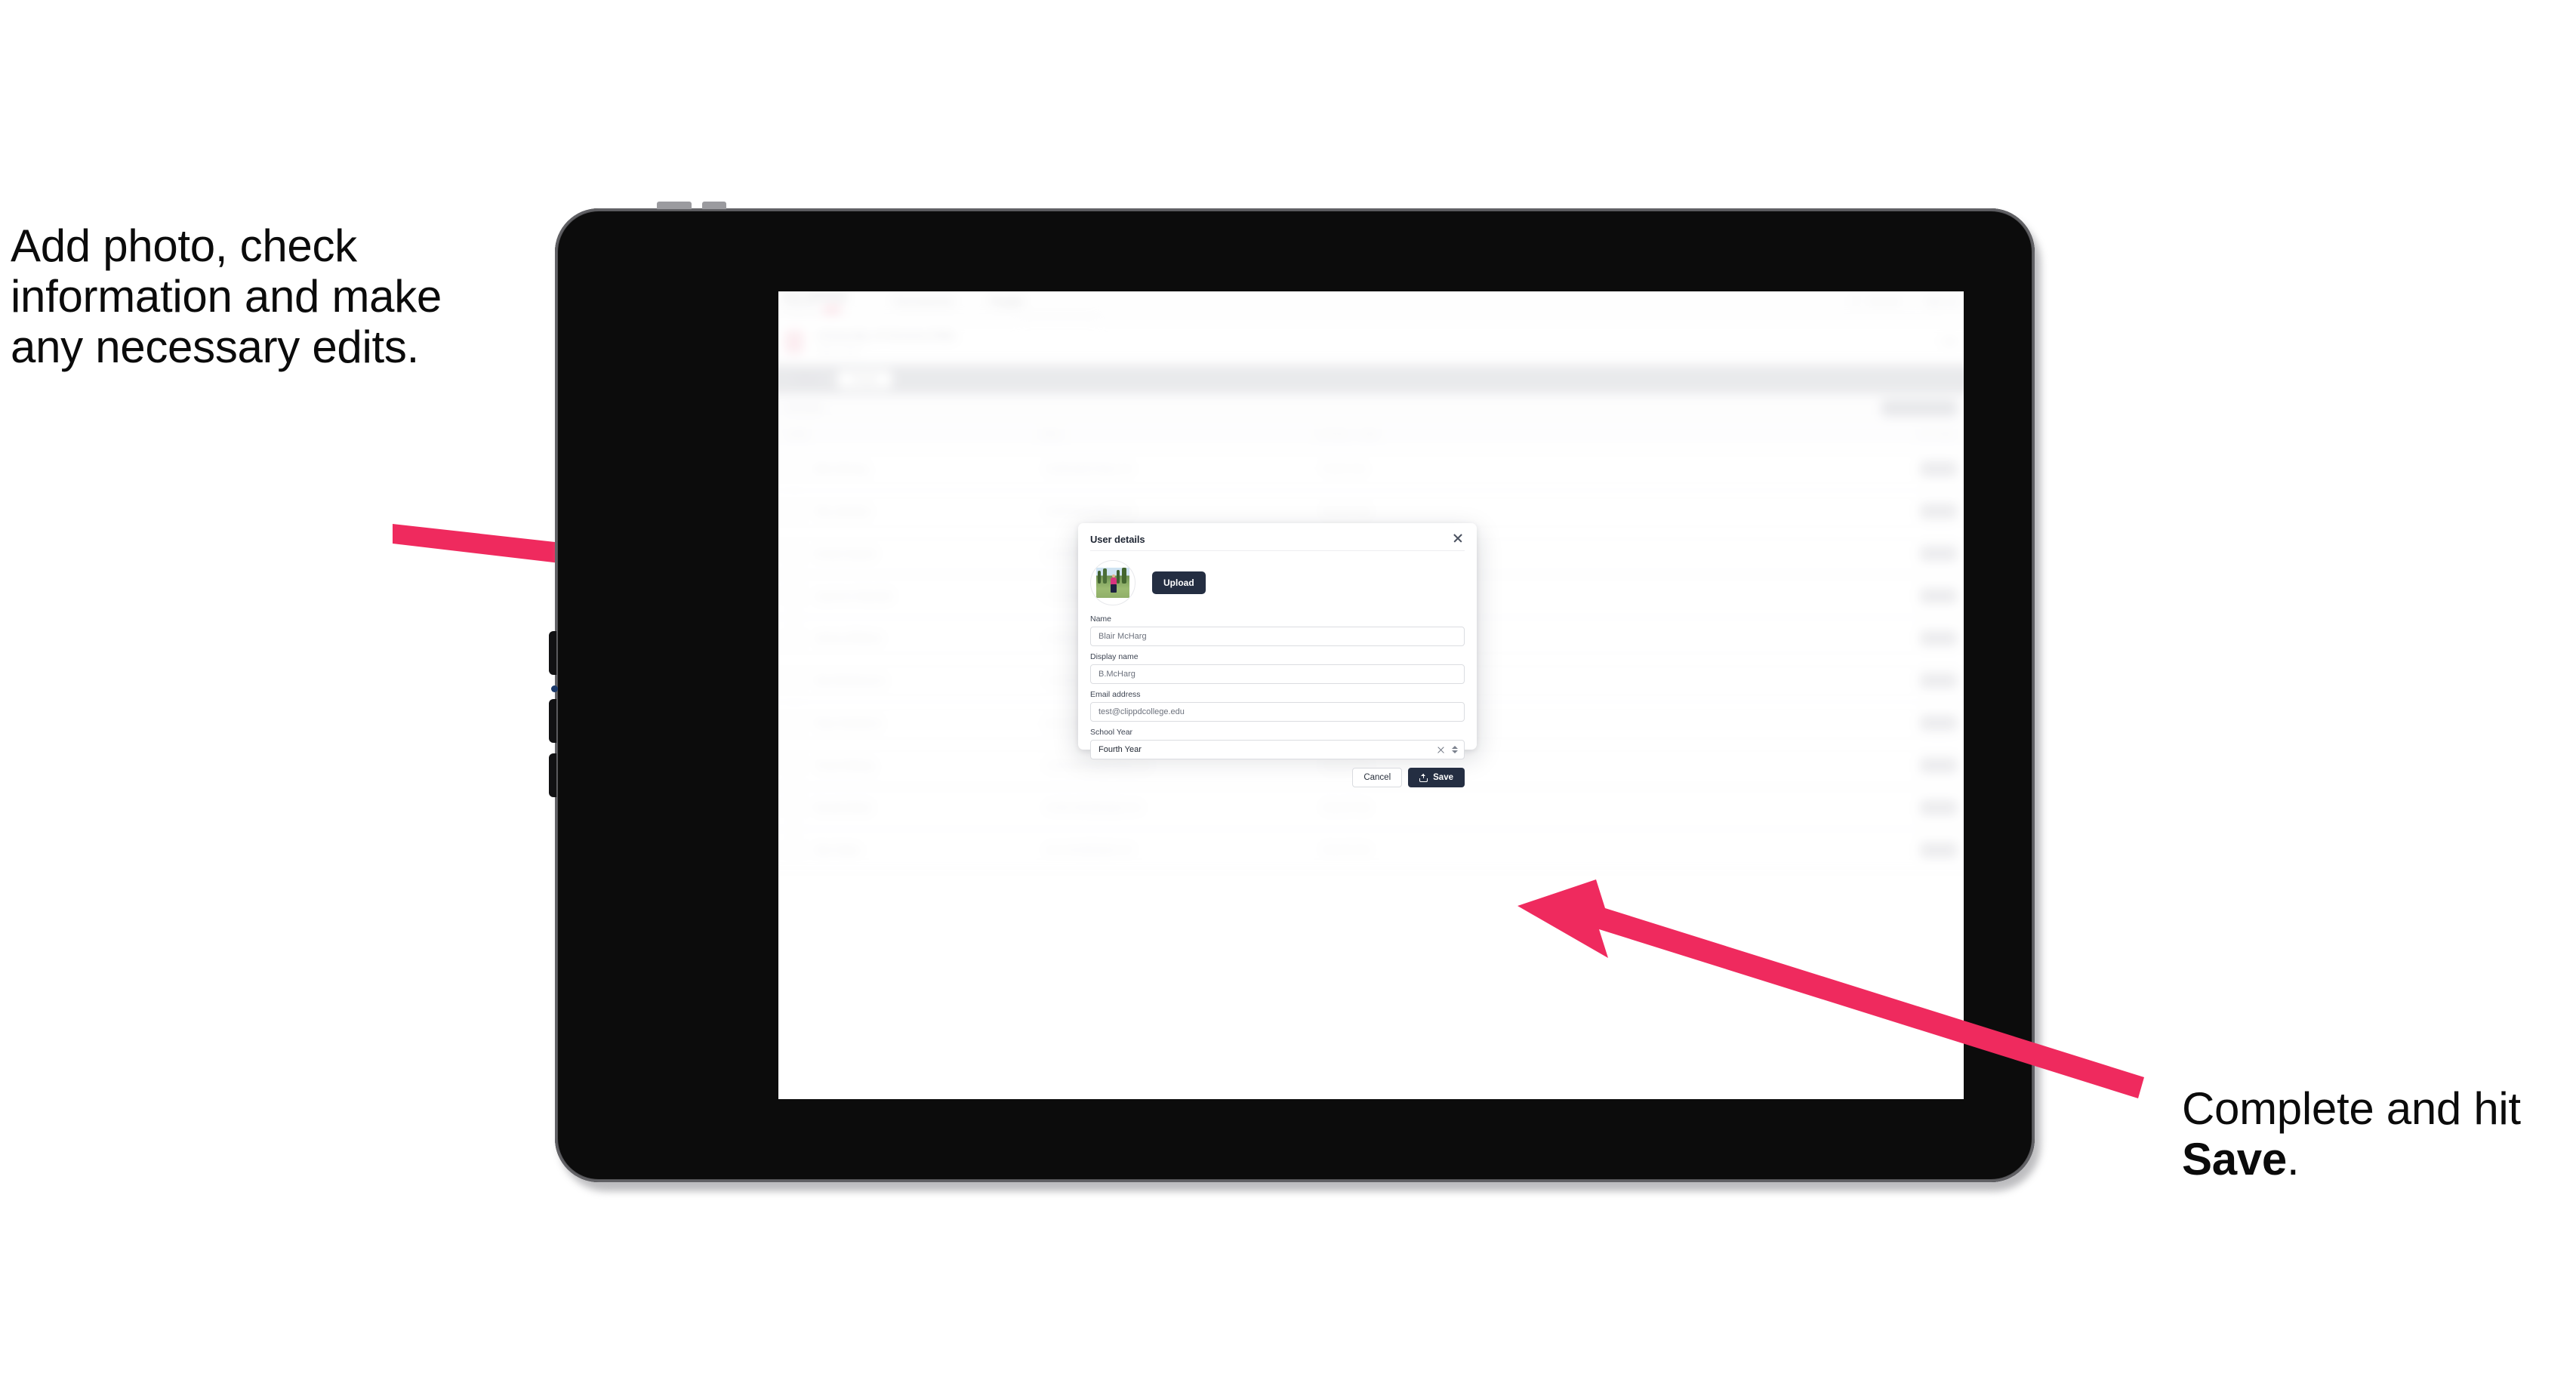 This screenshot has width=2576, height=1386. I want to click on school-year-select: Fourth Year, so click(1277, 749).